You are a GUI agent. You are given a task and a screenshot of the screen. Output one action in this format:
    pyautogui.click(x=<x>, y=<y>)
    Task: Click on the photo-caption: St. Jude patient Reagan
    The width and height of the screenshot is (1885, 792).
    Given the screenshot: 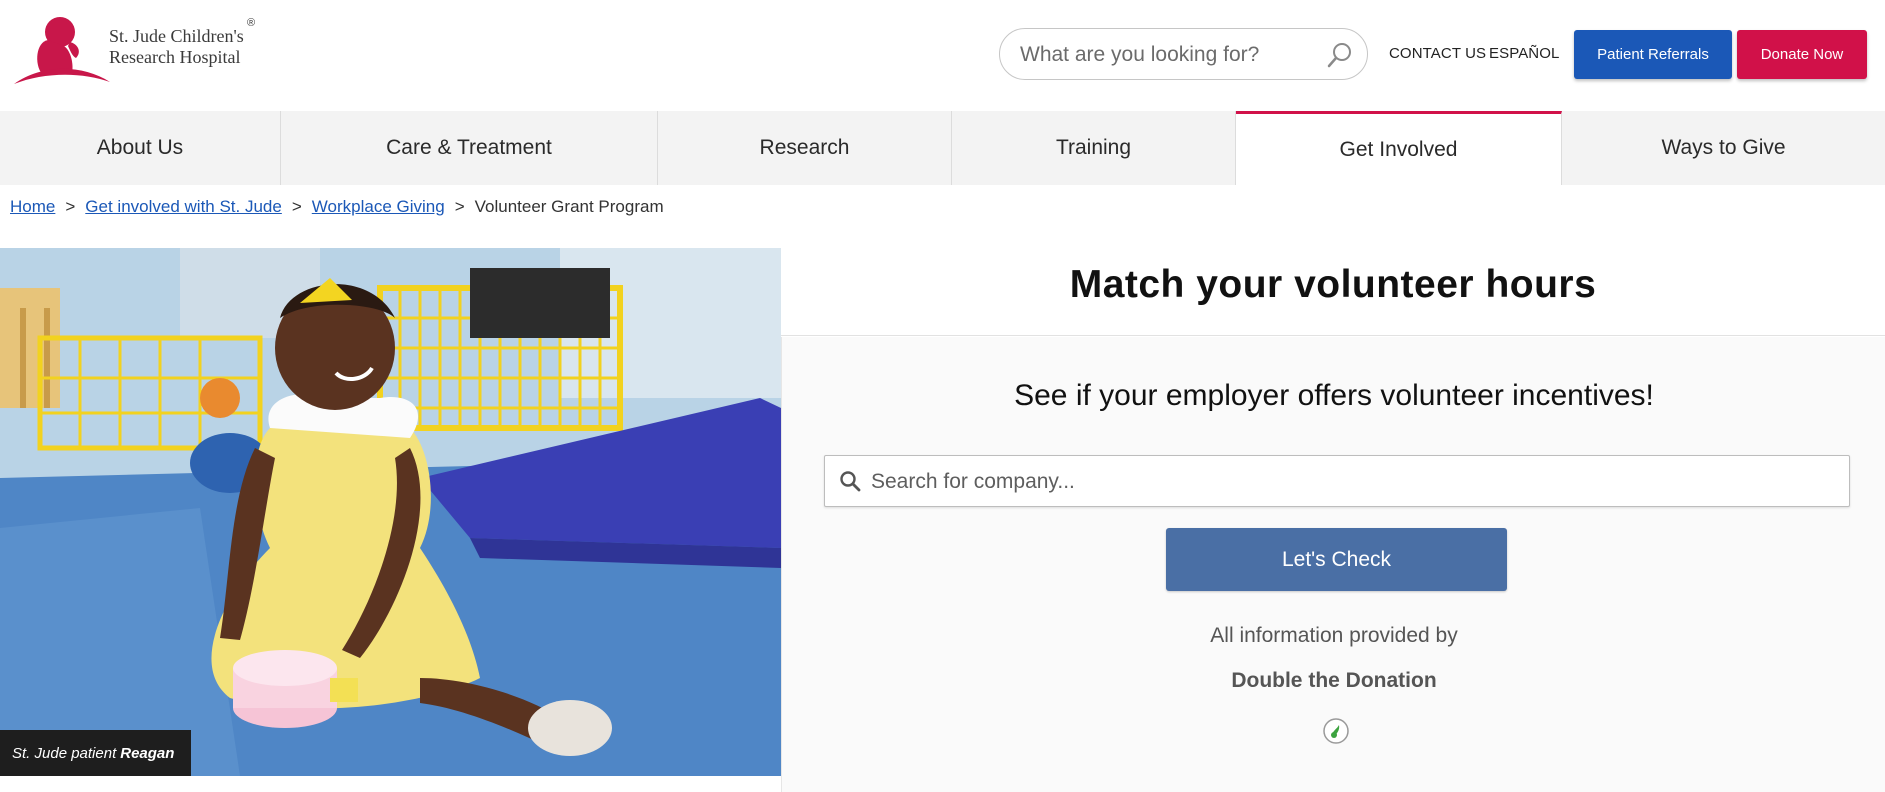 What is the action you would take?
    pyautogui.click(x=95, y=753)
    